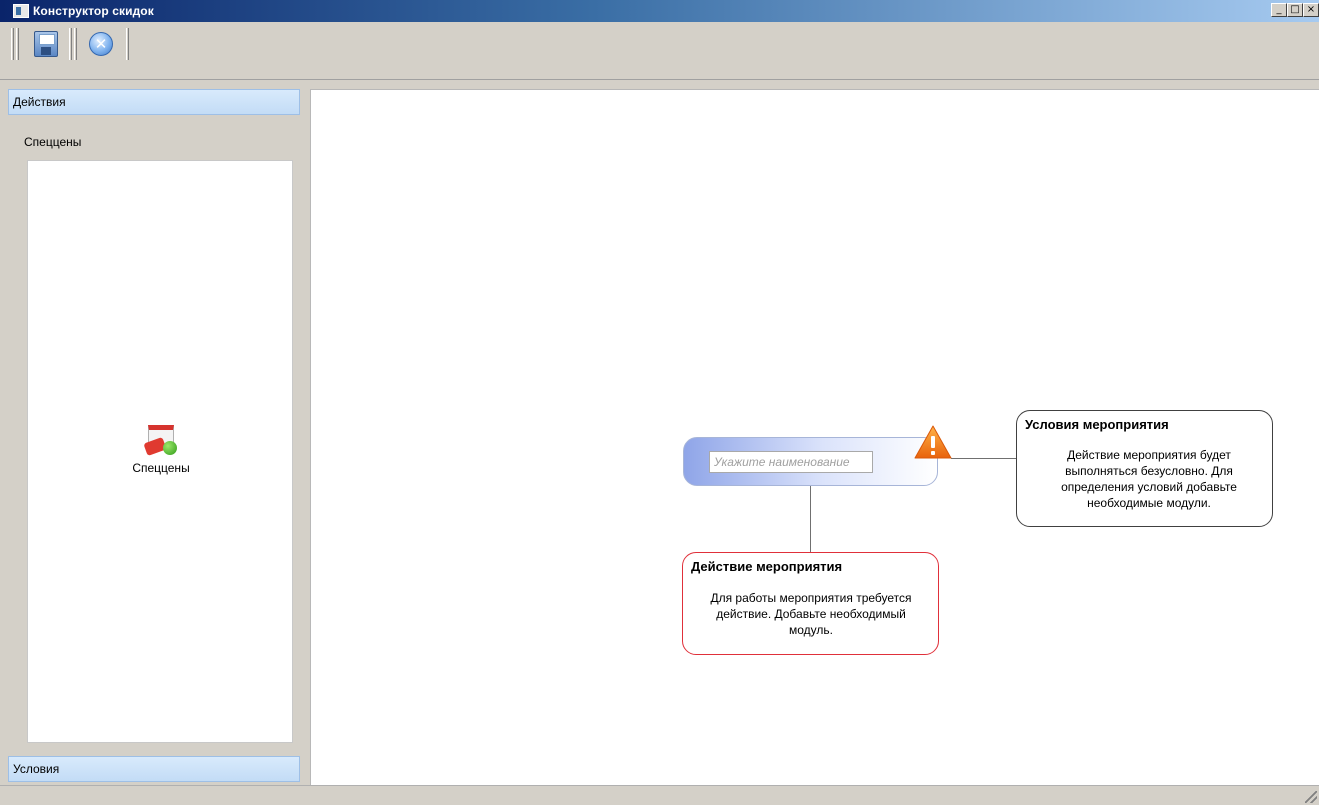 The height and width of the screenshot is (805, 1319). I want to click on actions-list: Спеццены, so click(160, 451).